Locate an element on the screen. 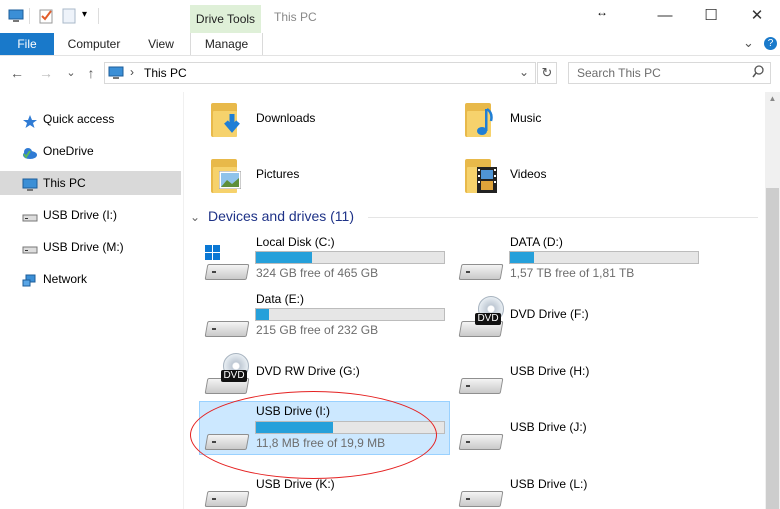  folder-label: Videos is located at coordinates (528, 174).